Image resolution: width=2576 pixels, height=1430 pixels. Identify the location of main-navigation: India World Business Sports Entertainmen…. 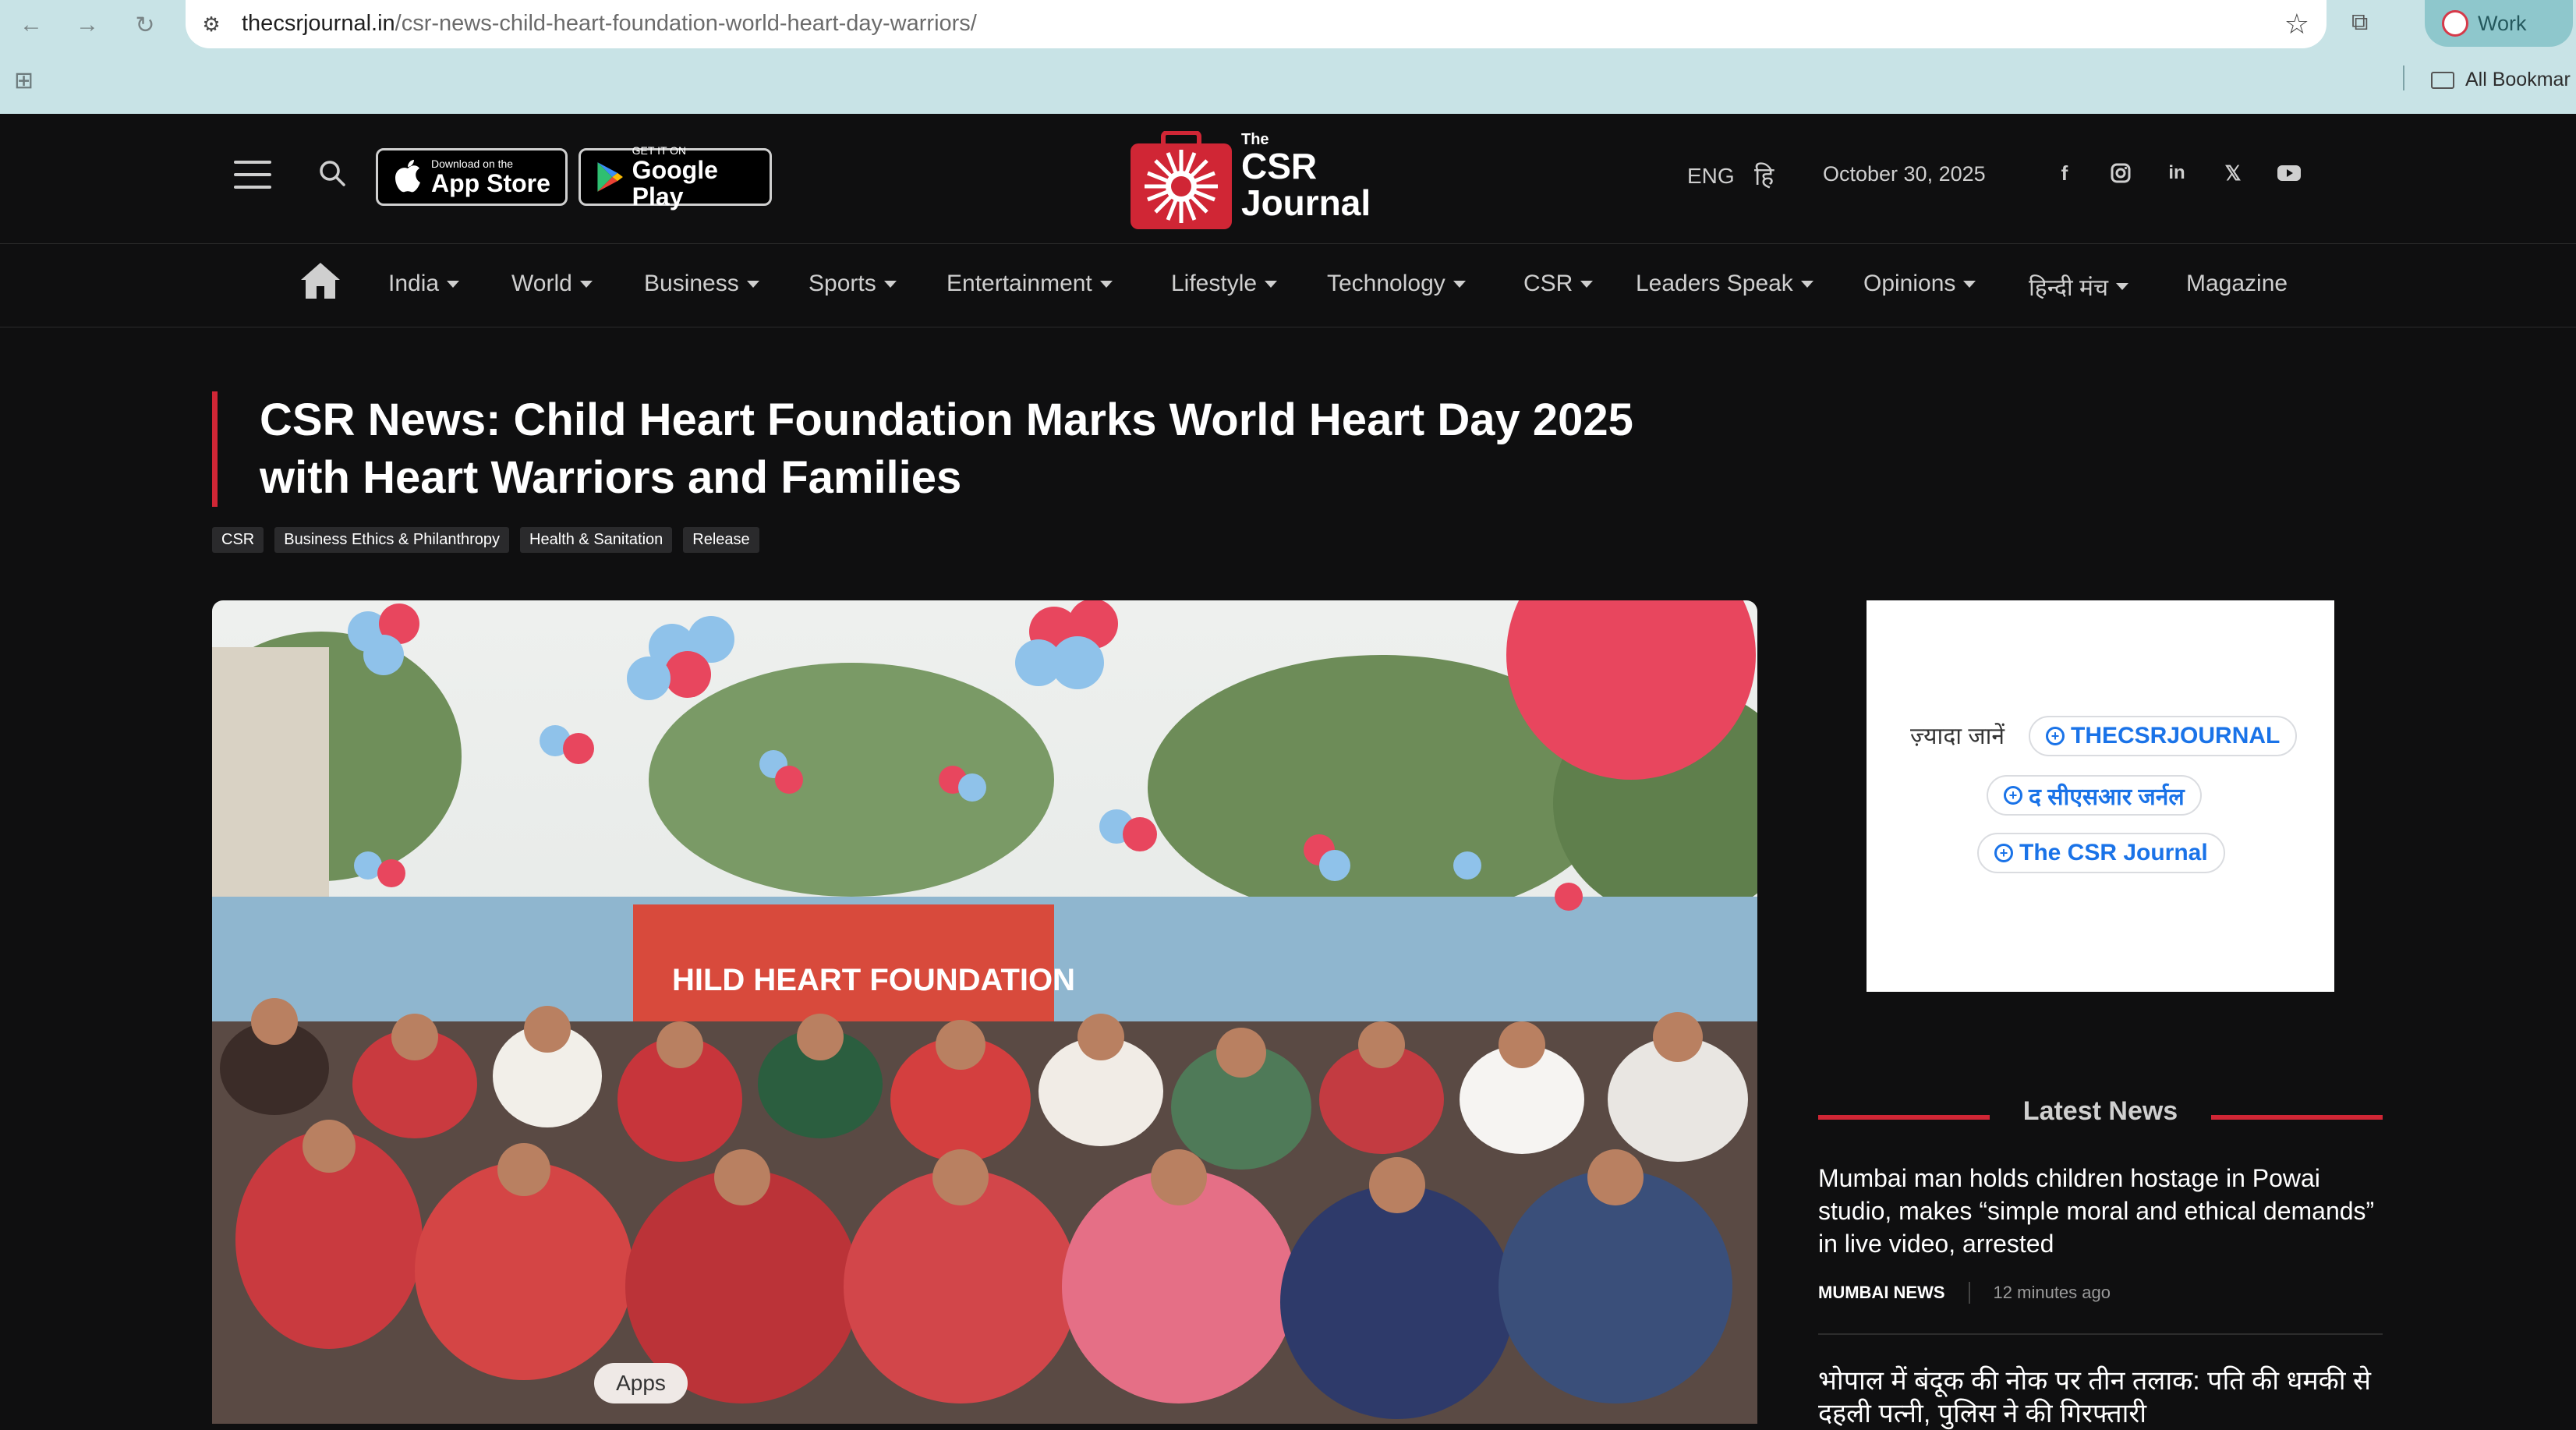
(1288, 285).